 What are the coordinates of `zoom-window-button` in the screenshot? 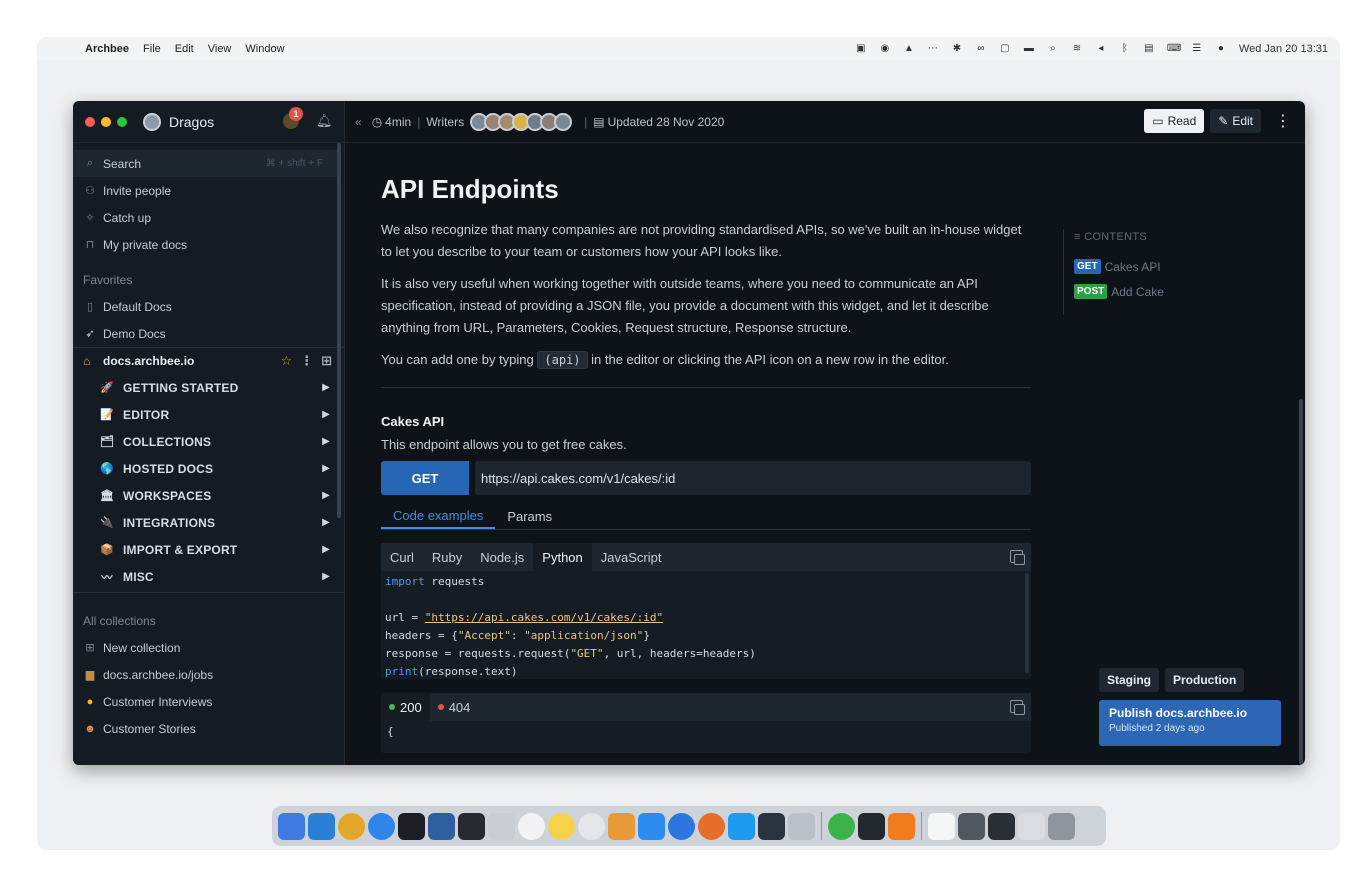 It's located at (122, 121).